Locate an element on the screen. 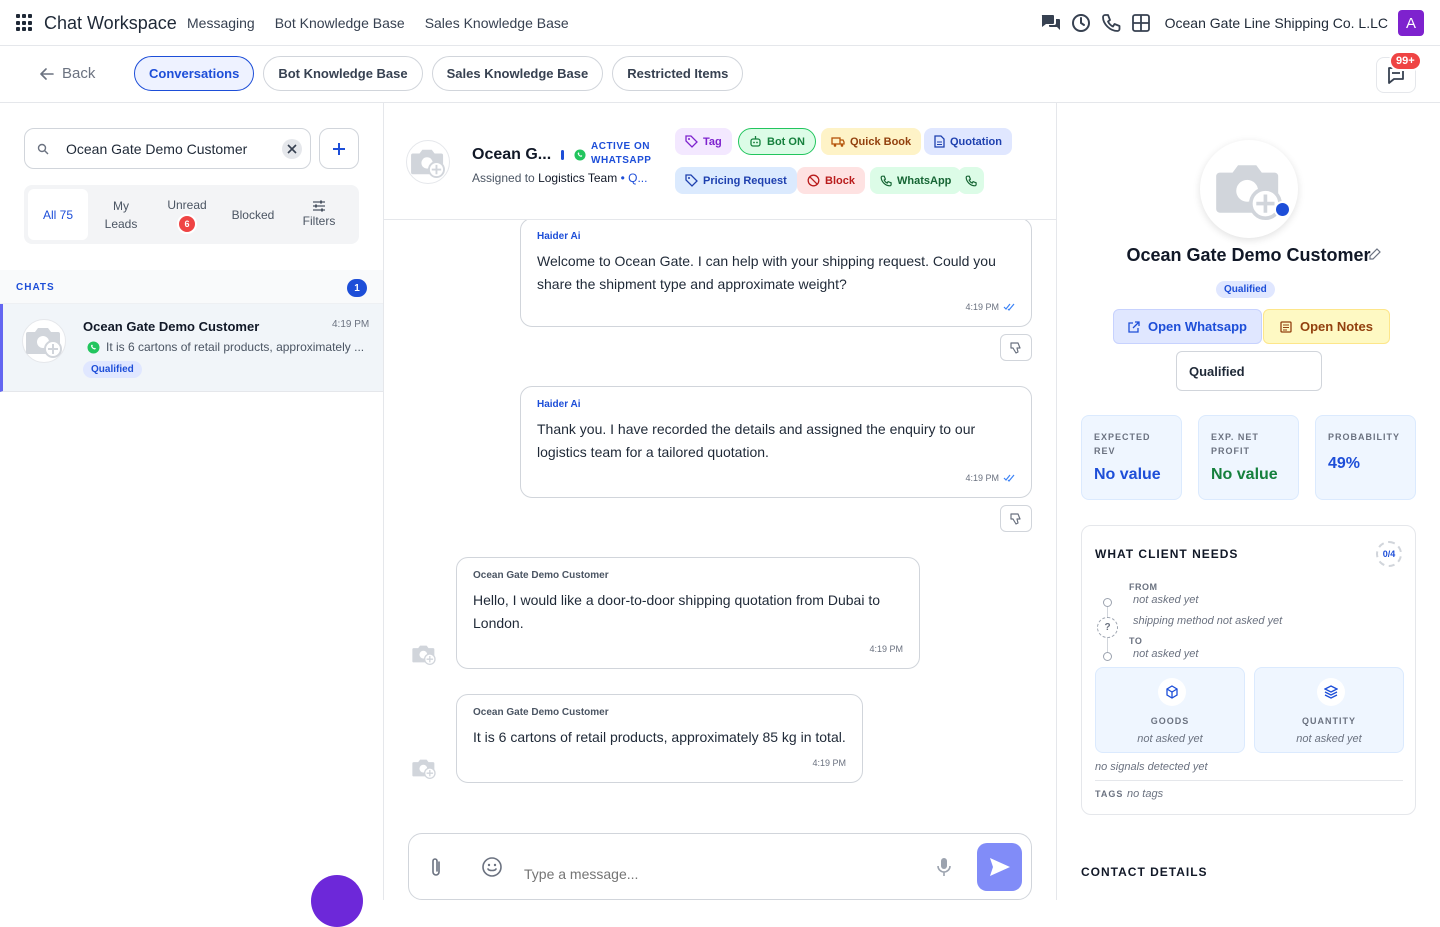 This screenshot has height=927, width=1440. to-value: not asked yet is located at coordinates (1166, 654).